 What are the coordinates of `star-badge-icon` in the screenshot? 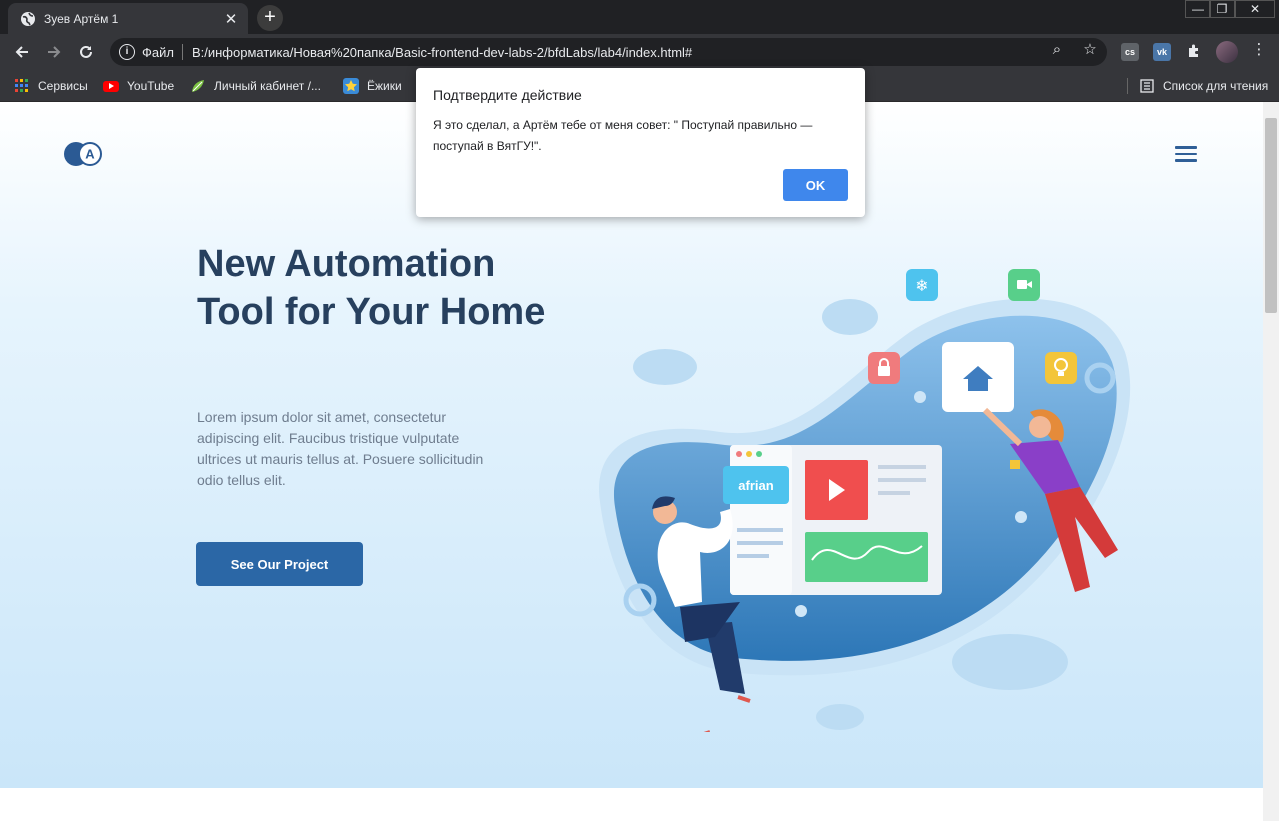 It's located at (351, 86).